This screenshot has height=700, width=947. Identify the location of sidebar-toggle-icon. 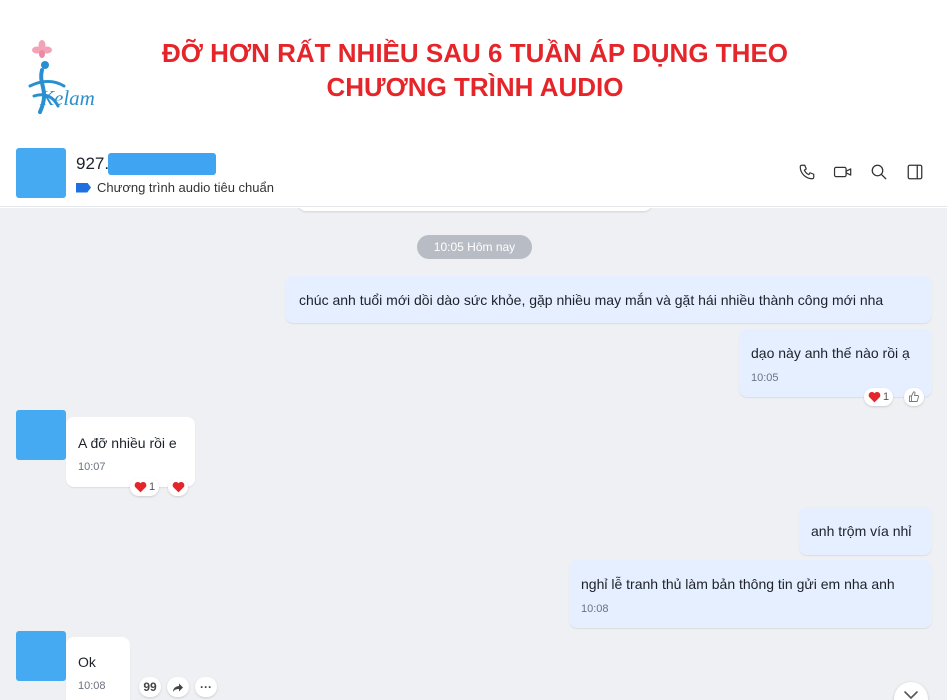
(915, 172).